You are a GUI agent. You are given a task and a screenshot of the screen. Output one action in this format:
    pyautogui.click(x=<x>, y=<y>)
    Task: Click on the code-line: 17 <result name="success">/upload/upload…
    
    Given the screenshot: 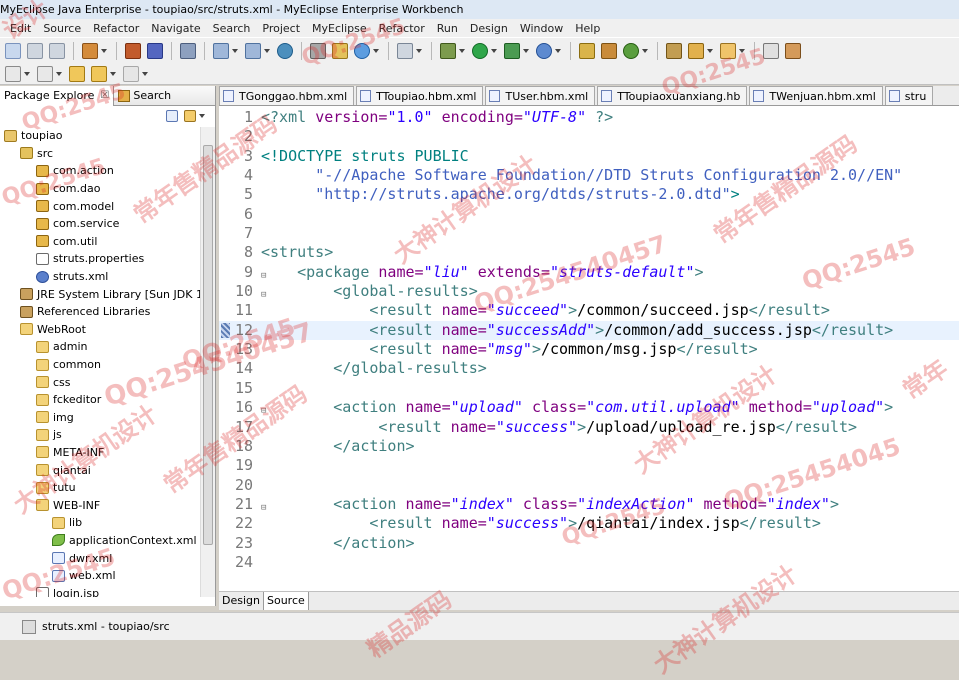 What is the action you would take?
    pyautogui.click(x=589, y=427)
    